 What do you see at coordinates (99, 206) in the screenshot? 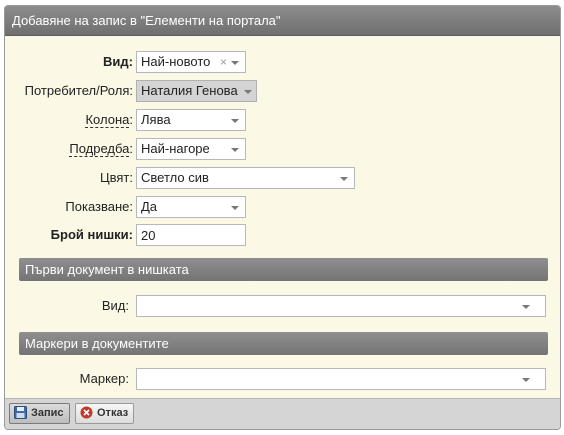
I see `pokazvane-label: Показване:` at bounding box center [99, 206].